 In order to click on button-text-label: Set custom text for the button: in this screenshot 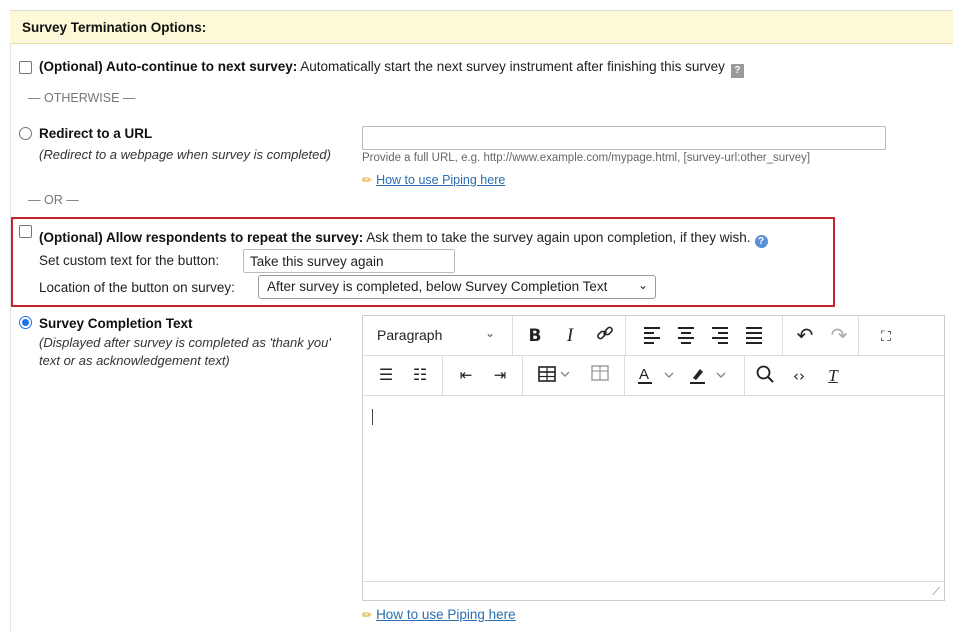, I will do `click(129, 260)`.